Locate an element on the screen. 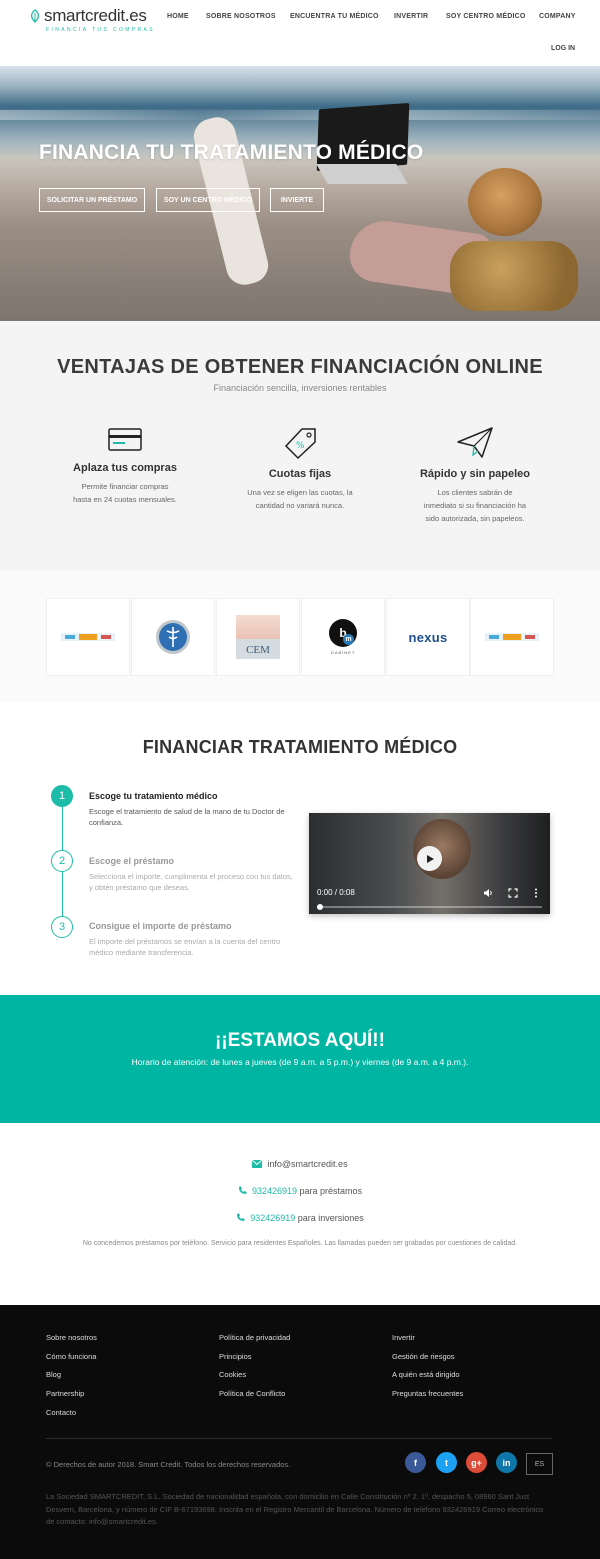 Image resolution: width=600 pixels, height=1559 pixels. hero-straw-hat is located at coordinates (505, 202).